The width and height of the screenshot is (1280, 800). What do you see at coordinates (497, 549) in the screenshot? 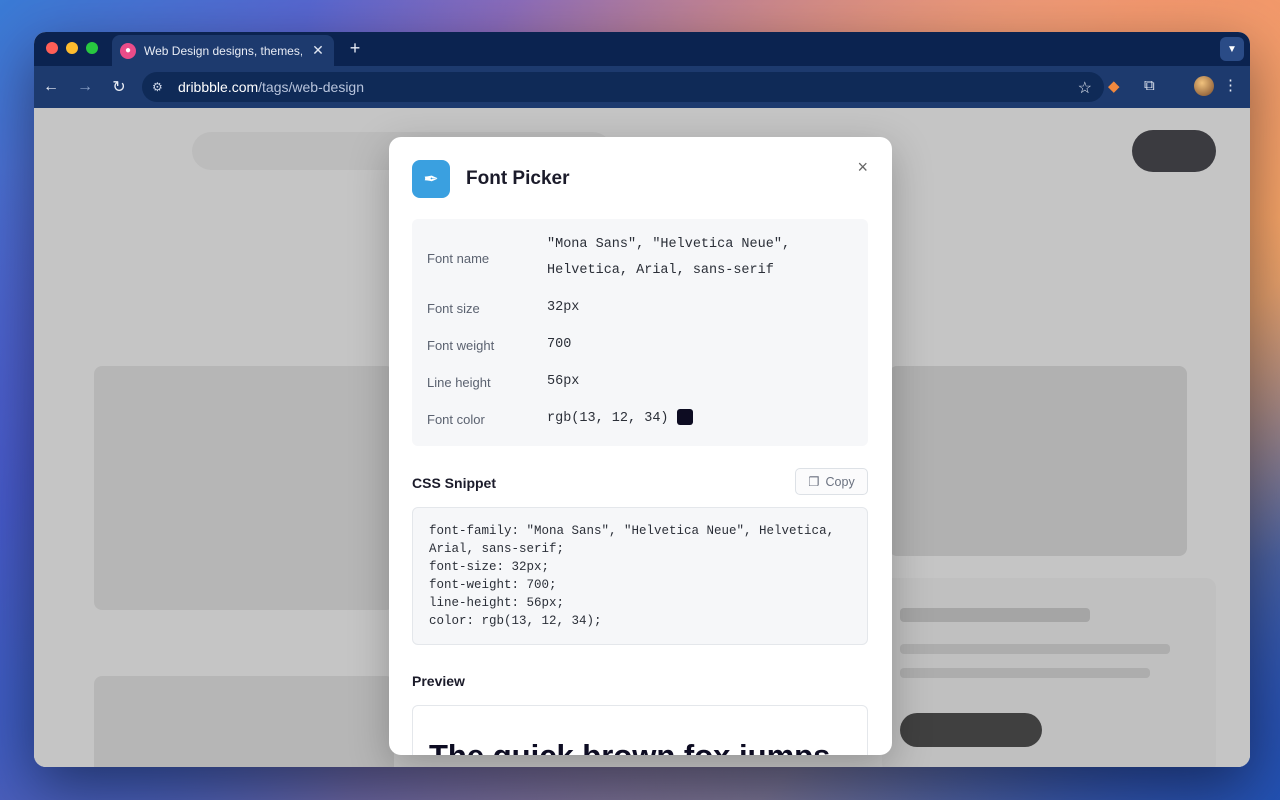
I see `snippet-line: Arial, sans-serif;` at bounding box center [497, 549].